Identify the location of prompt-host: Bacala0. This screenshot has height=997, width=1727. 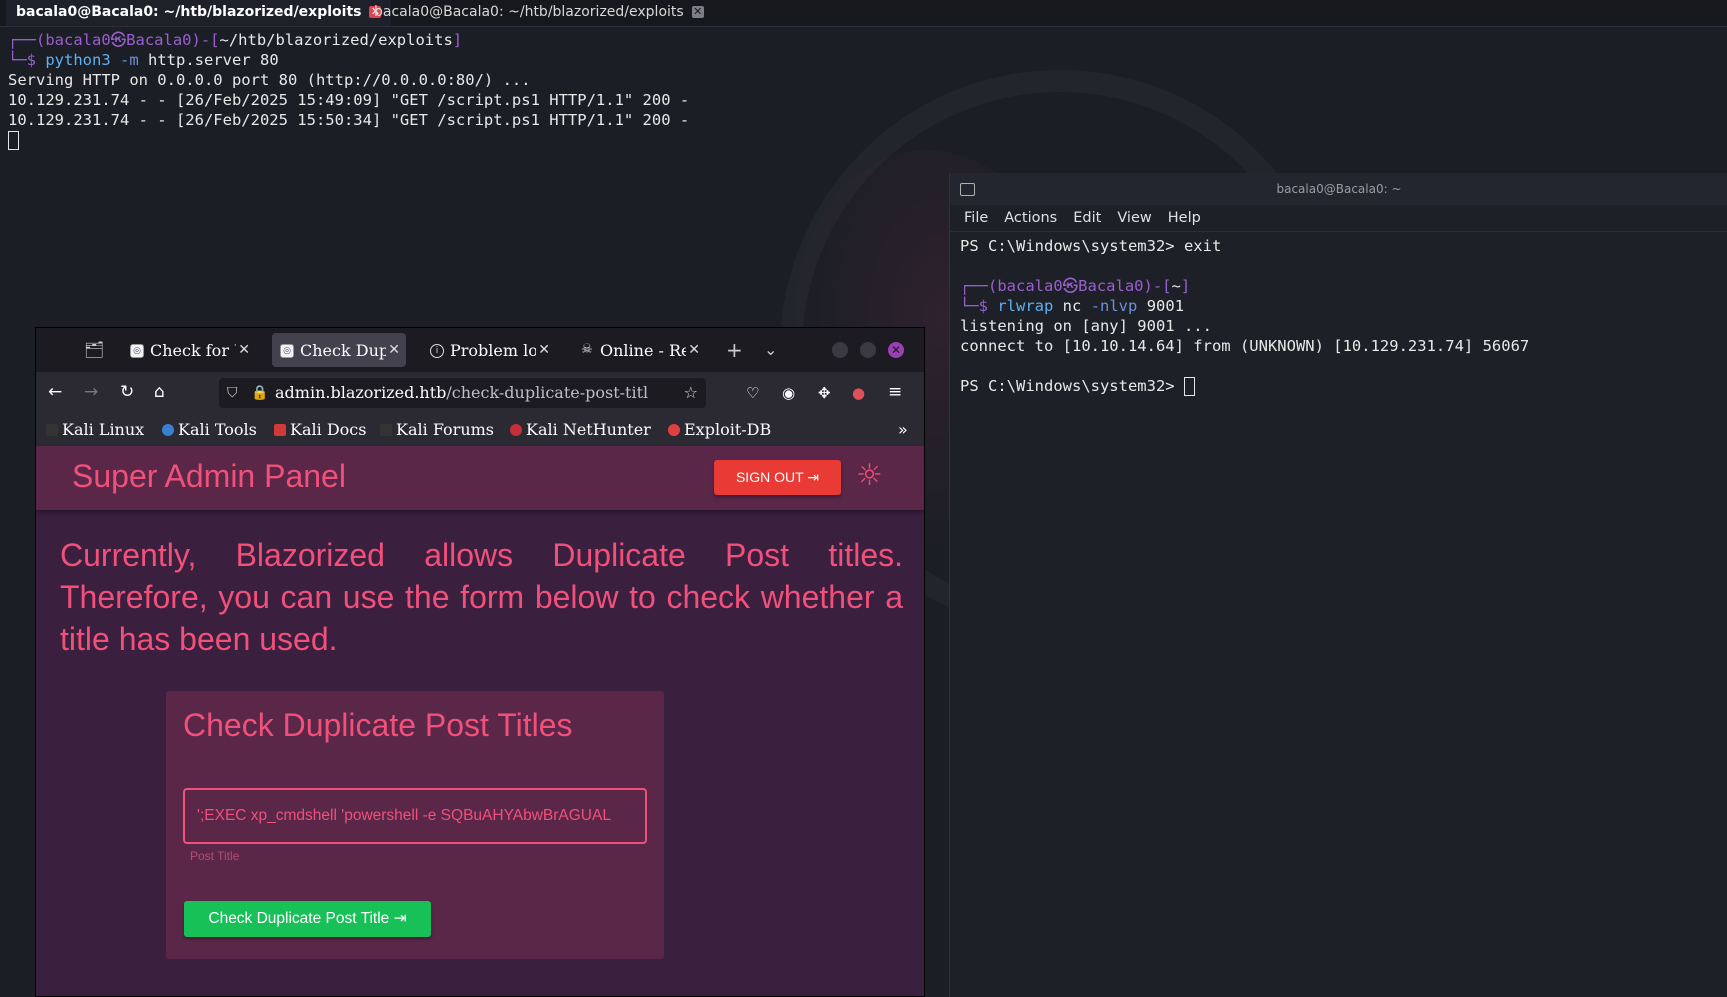
(159, 40).